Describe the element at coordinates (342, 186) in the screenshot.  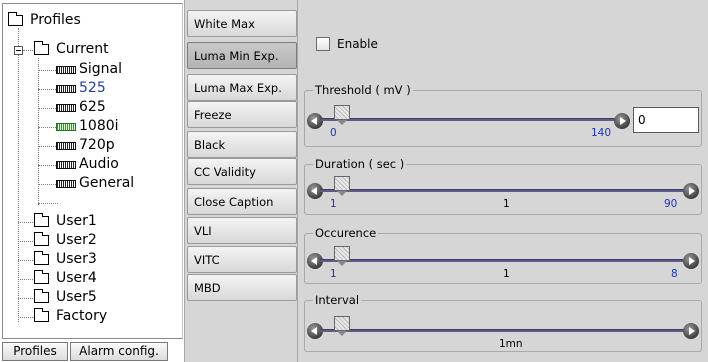
I see `duration-slider-thumb` at that location.